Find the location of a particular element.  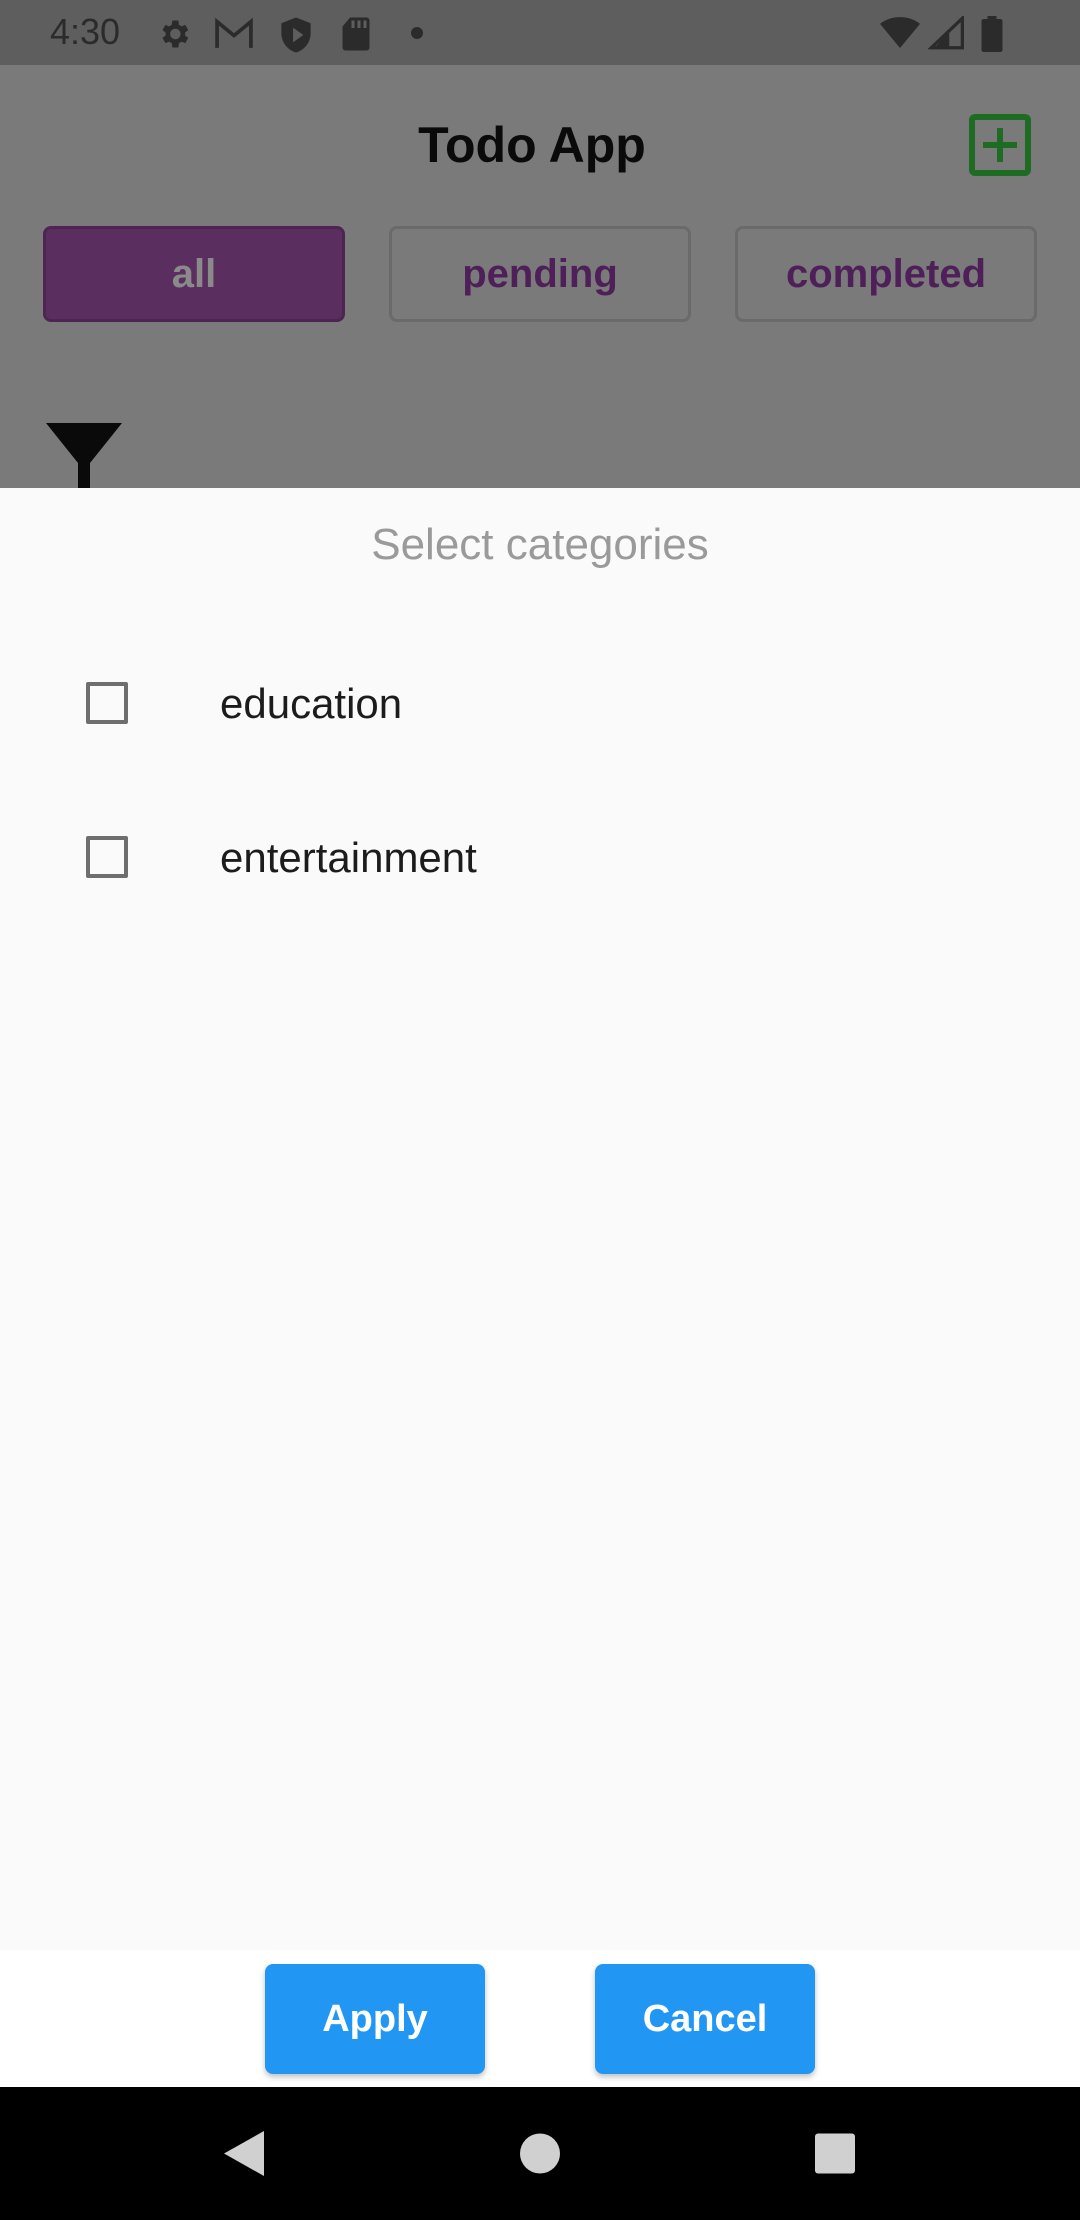

settings-icon is located at coordinates (175, 34).